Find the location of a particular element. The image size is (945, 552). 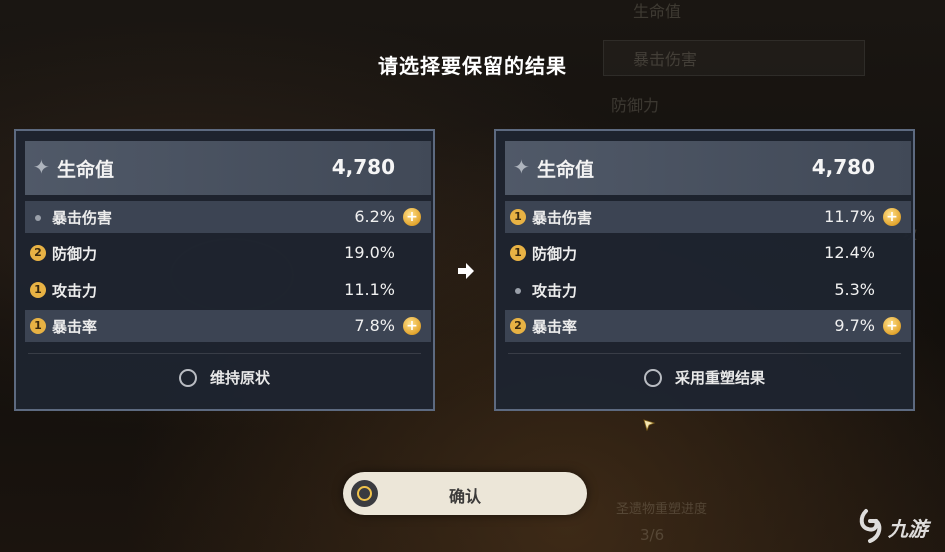

substat-row: 1 暴击伤害 11.7% + is located at coordinates (708, 217).